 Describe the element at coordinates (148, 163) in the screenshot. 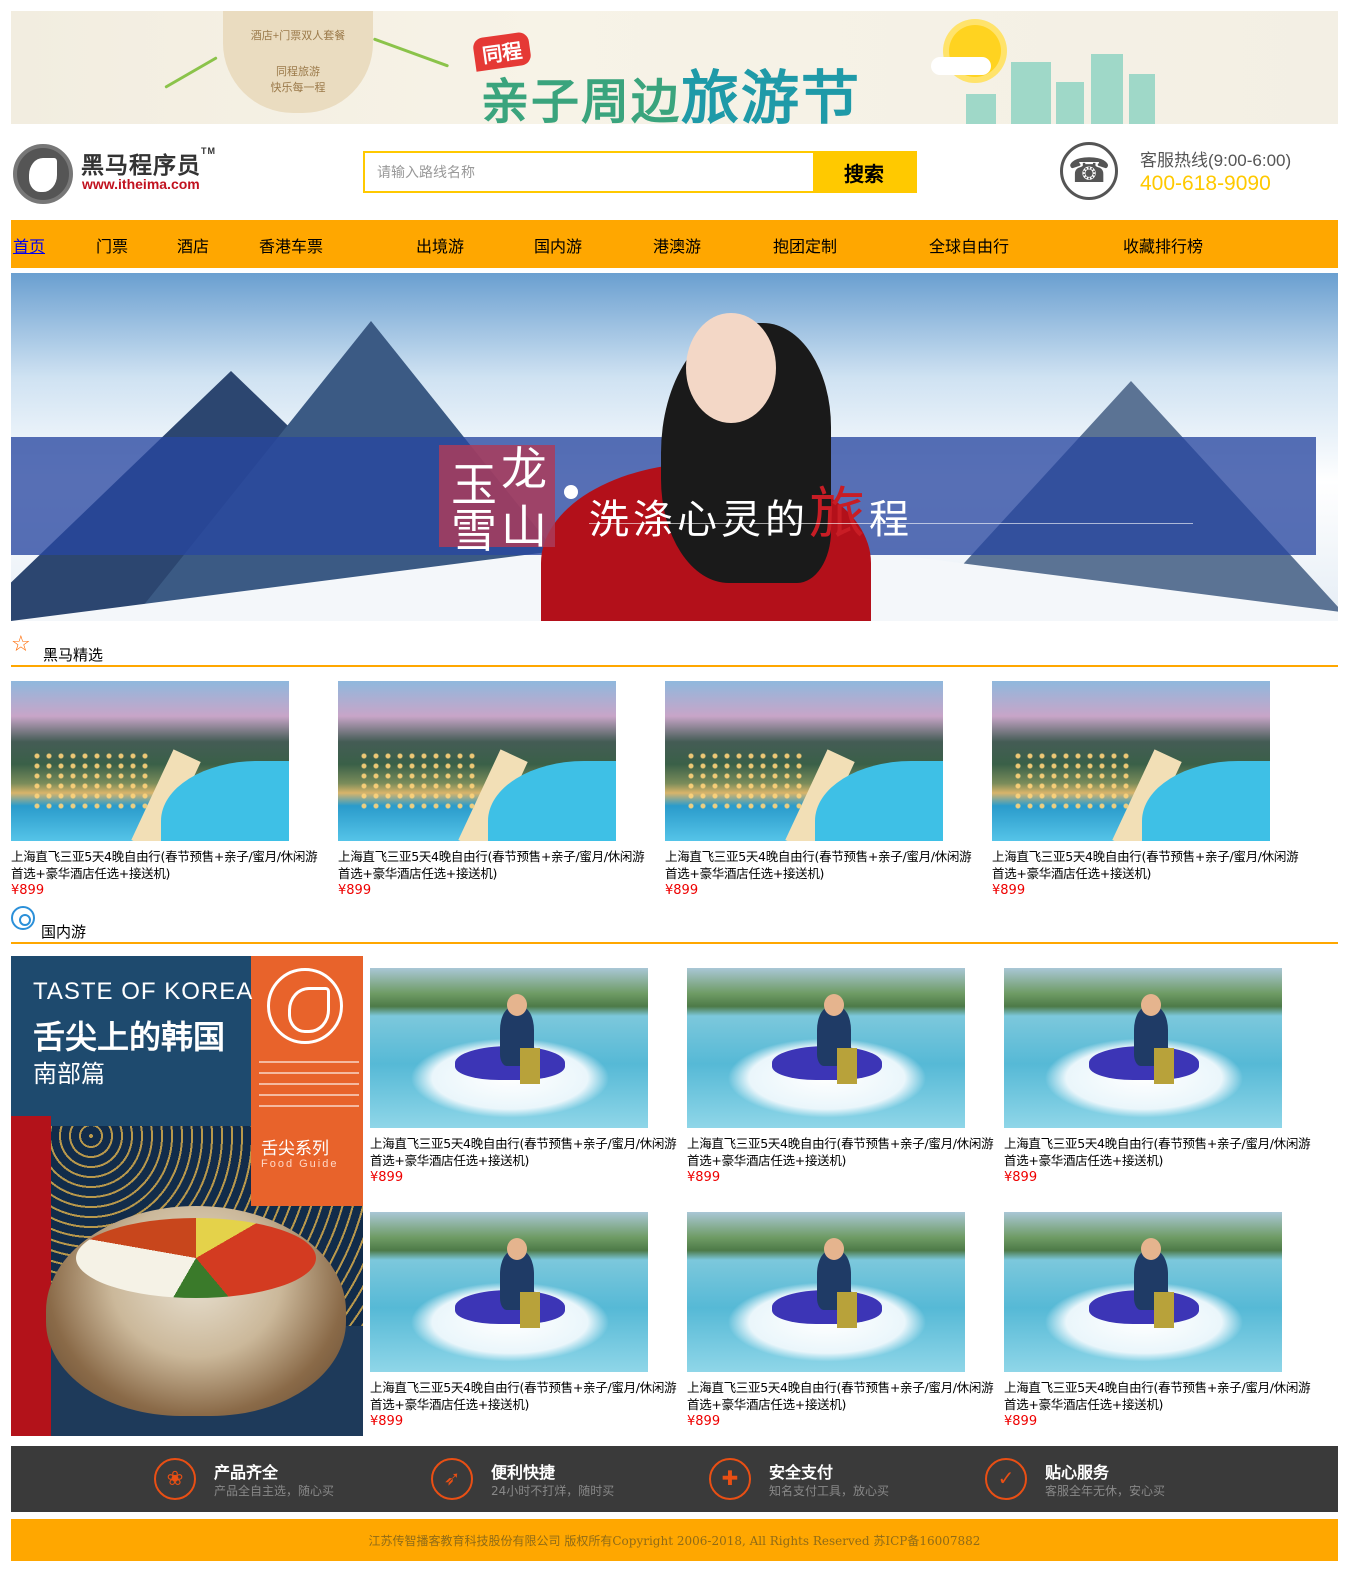

I see `logo-name: 黑马程序员TM` at that location.